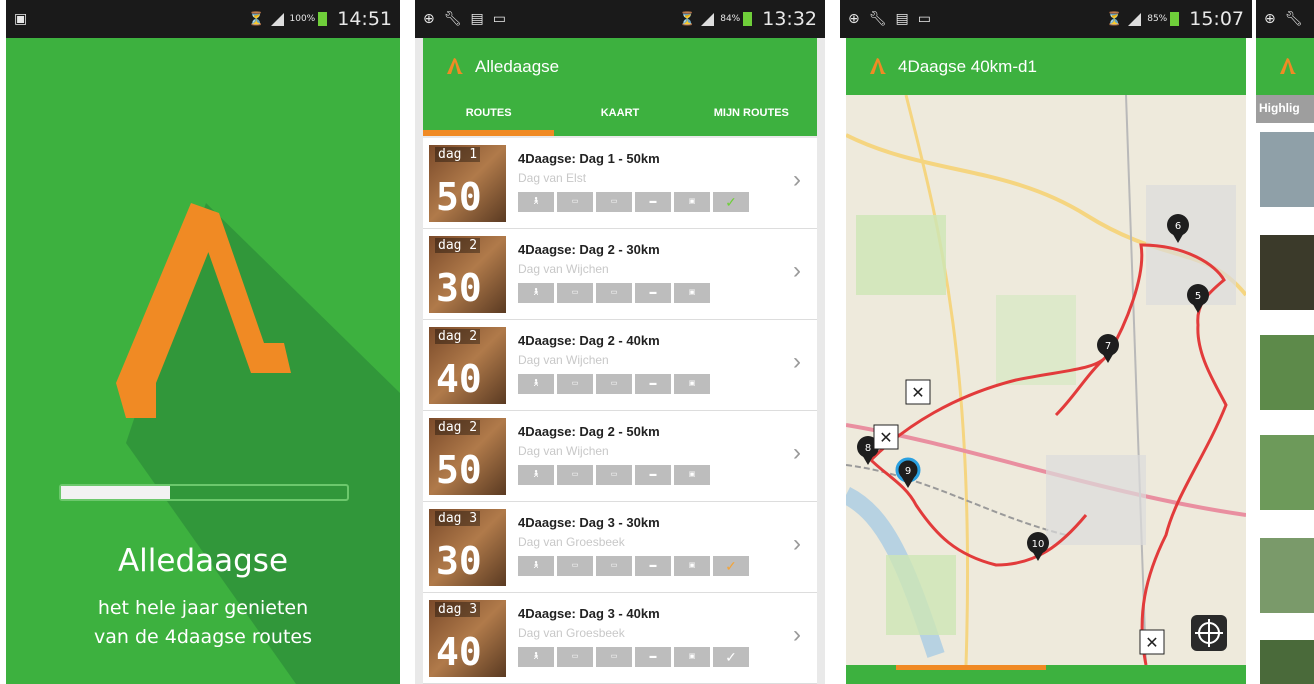 This screenshot has width=1314, height=684. I want to click on tagline-line-1: het hele jaar genieten, so click(203, 608).